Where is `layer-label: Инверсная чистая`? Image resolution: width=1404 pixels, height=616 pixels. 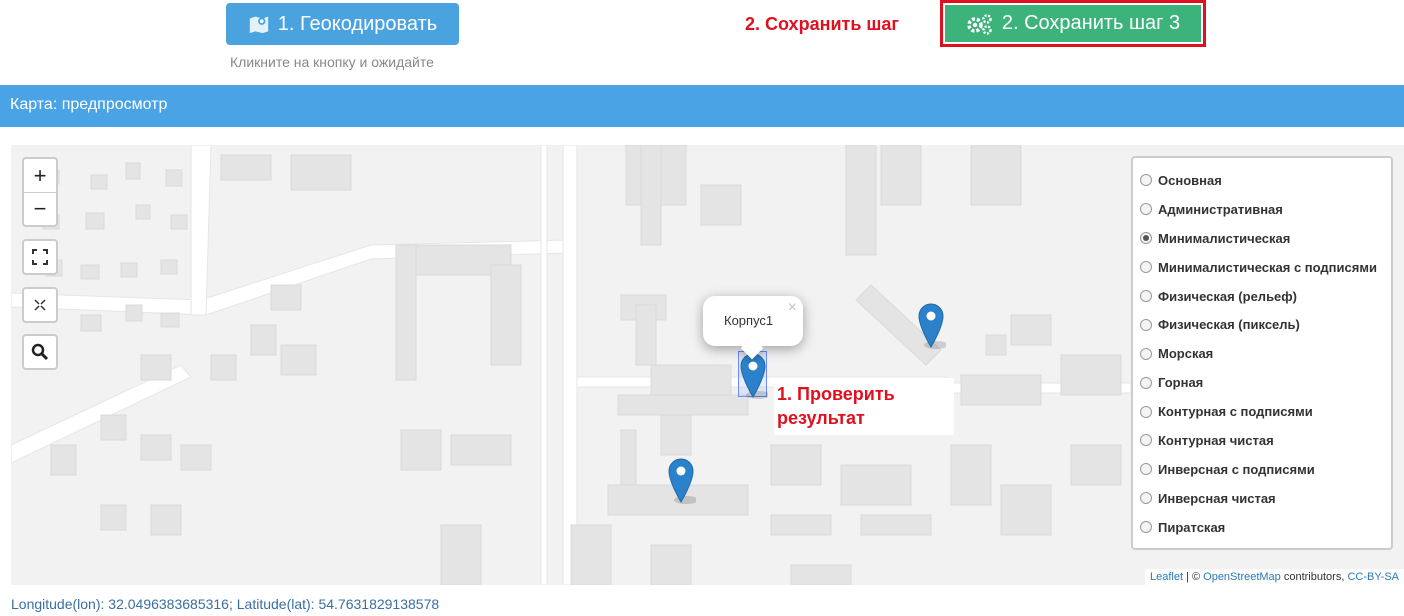 layer-label: Инверсная чистая is located at coordinates (1217, 498).